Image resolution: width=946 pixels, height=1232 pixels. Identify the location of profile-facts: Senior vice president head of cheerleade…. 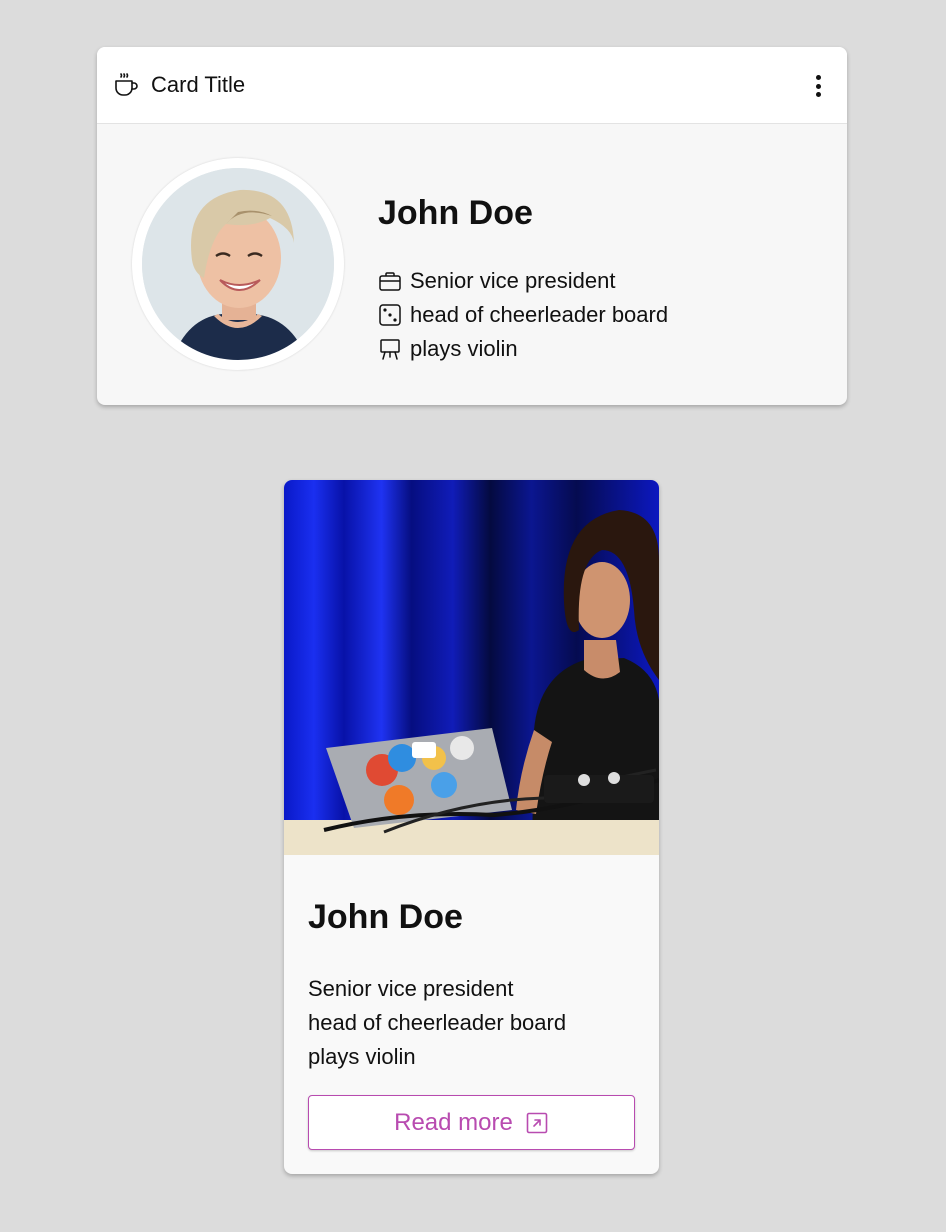
(523, 315).